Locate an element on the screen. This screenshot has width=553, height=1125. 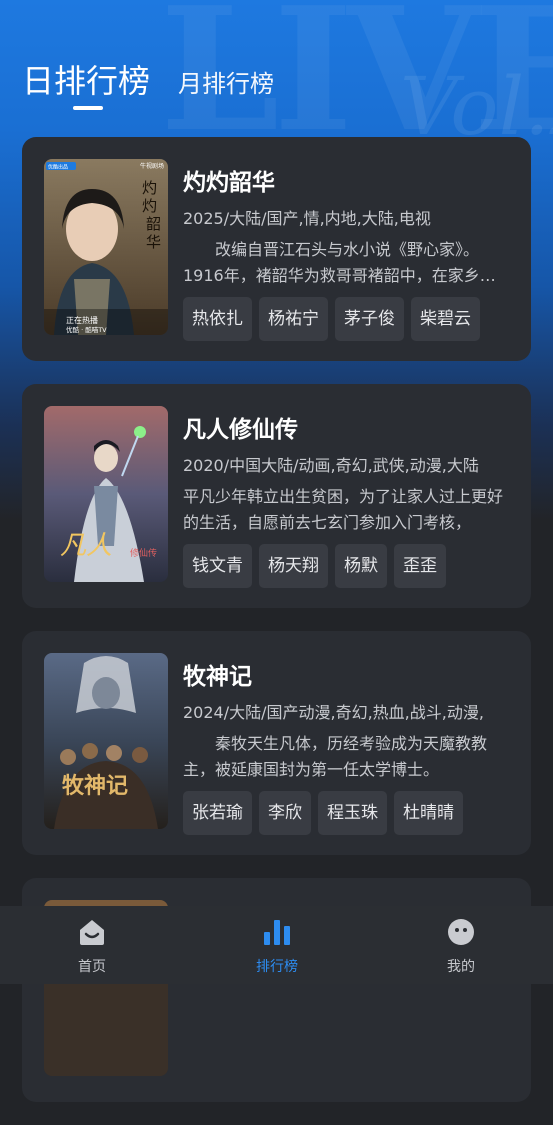
cast-chip: 热依扎 is located at coordinates (217, 319).